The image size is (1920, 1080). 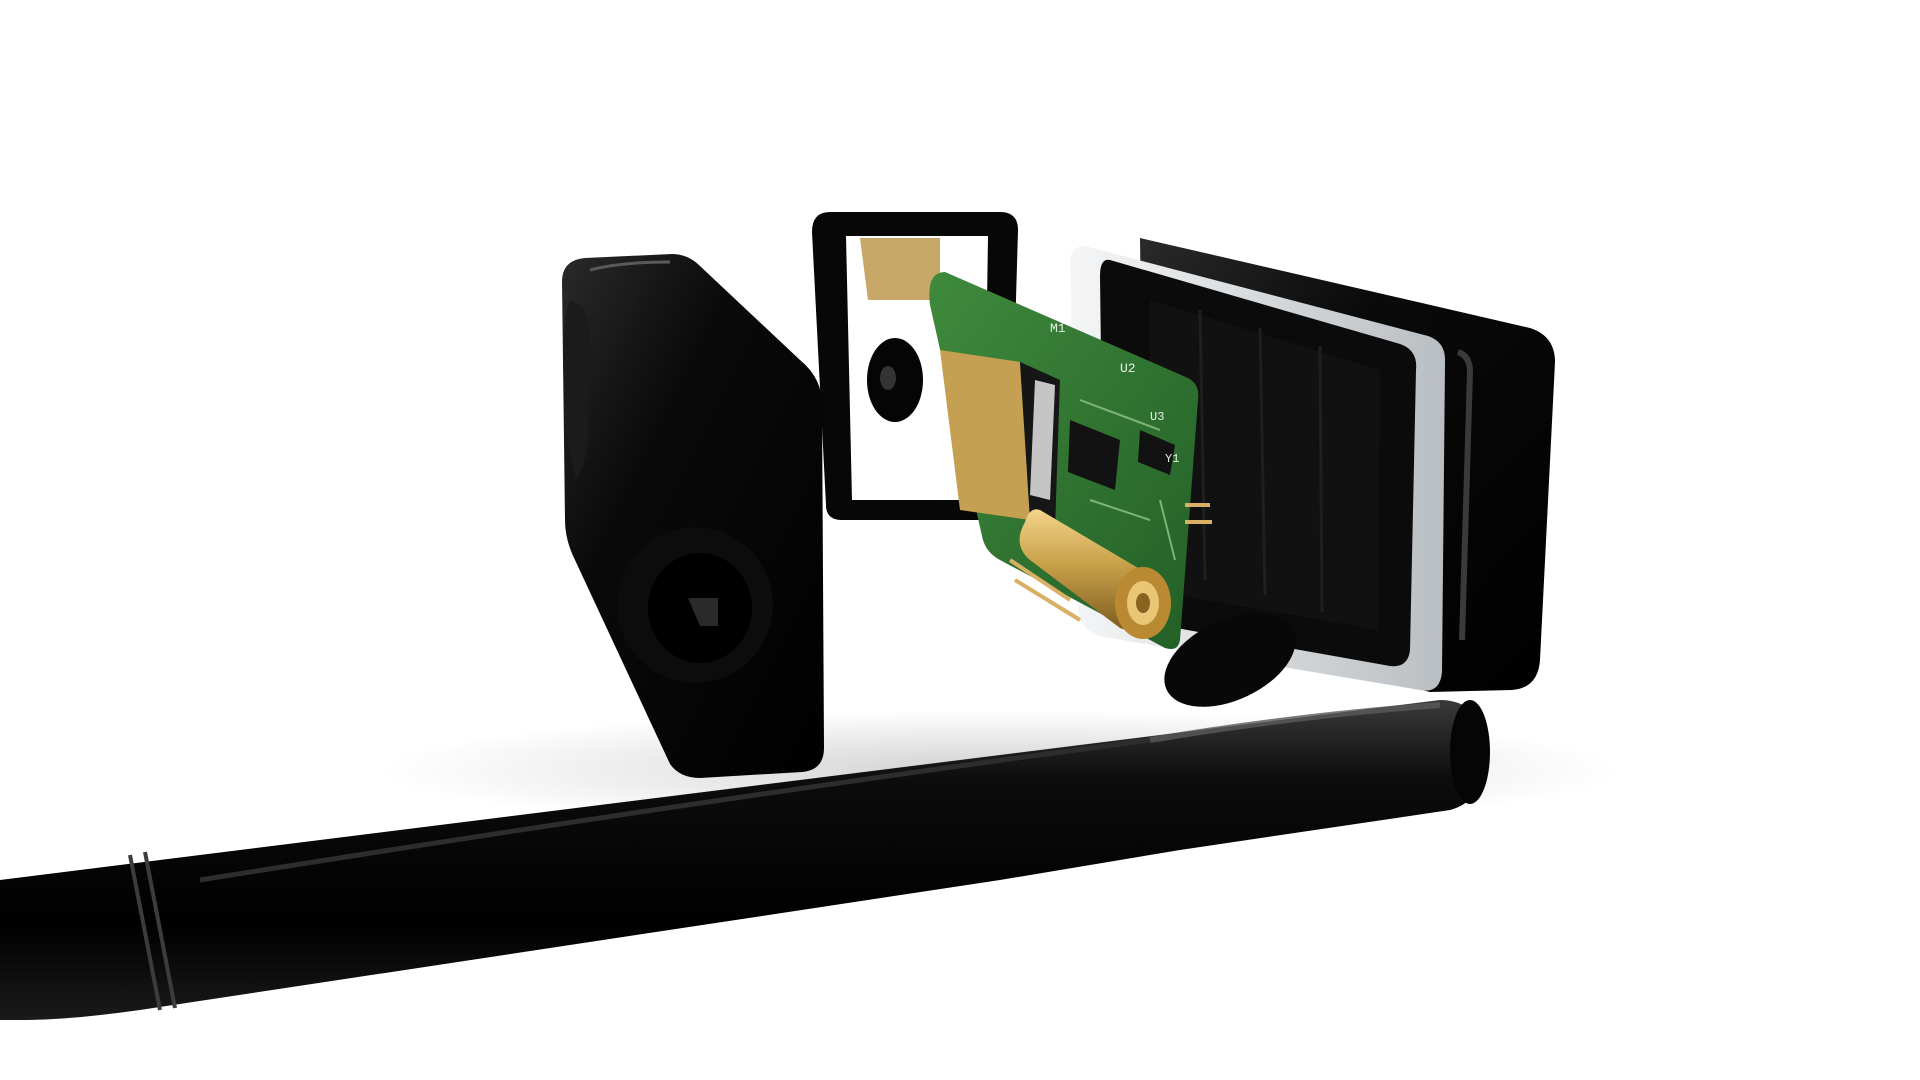 What do you see at coordinates (1058, 328) in the screenshot?
I see `silk-m1: M1` at bounding box center [1058, 328].